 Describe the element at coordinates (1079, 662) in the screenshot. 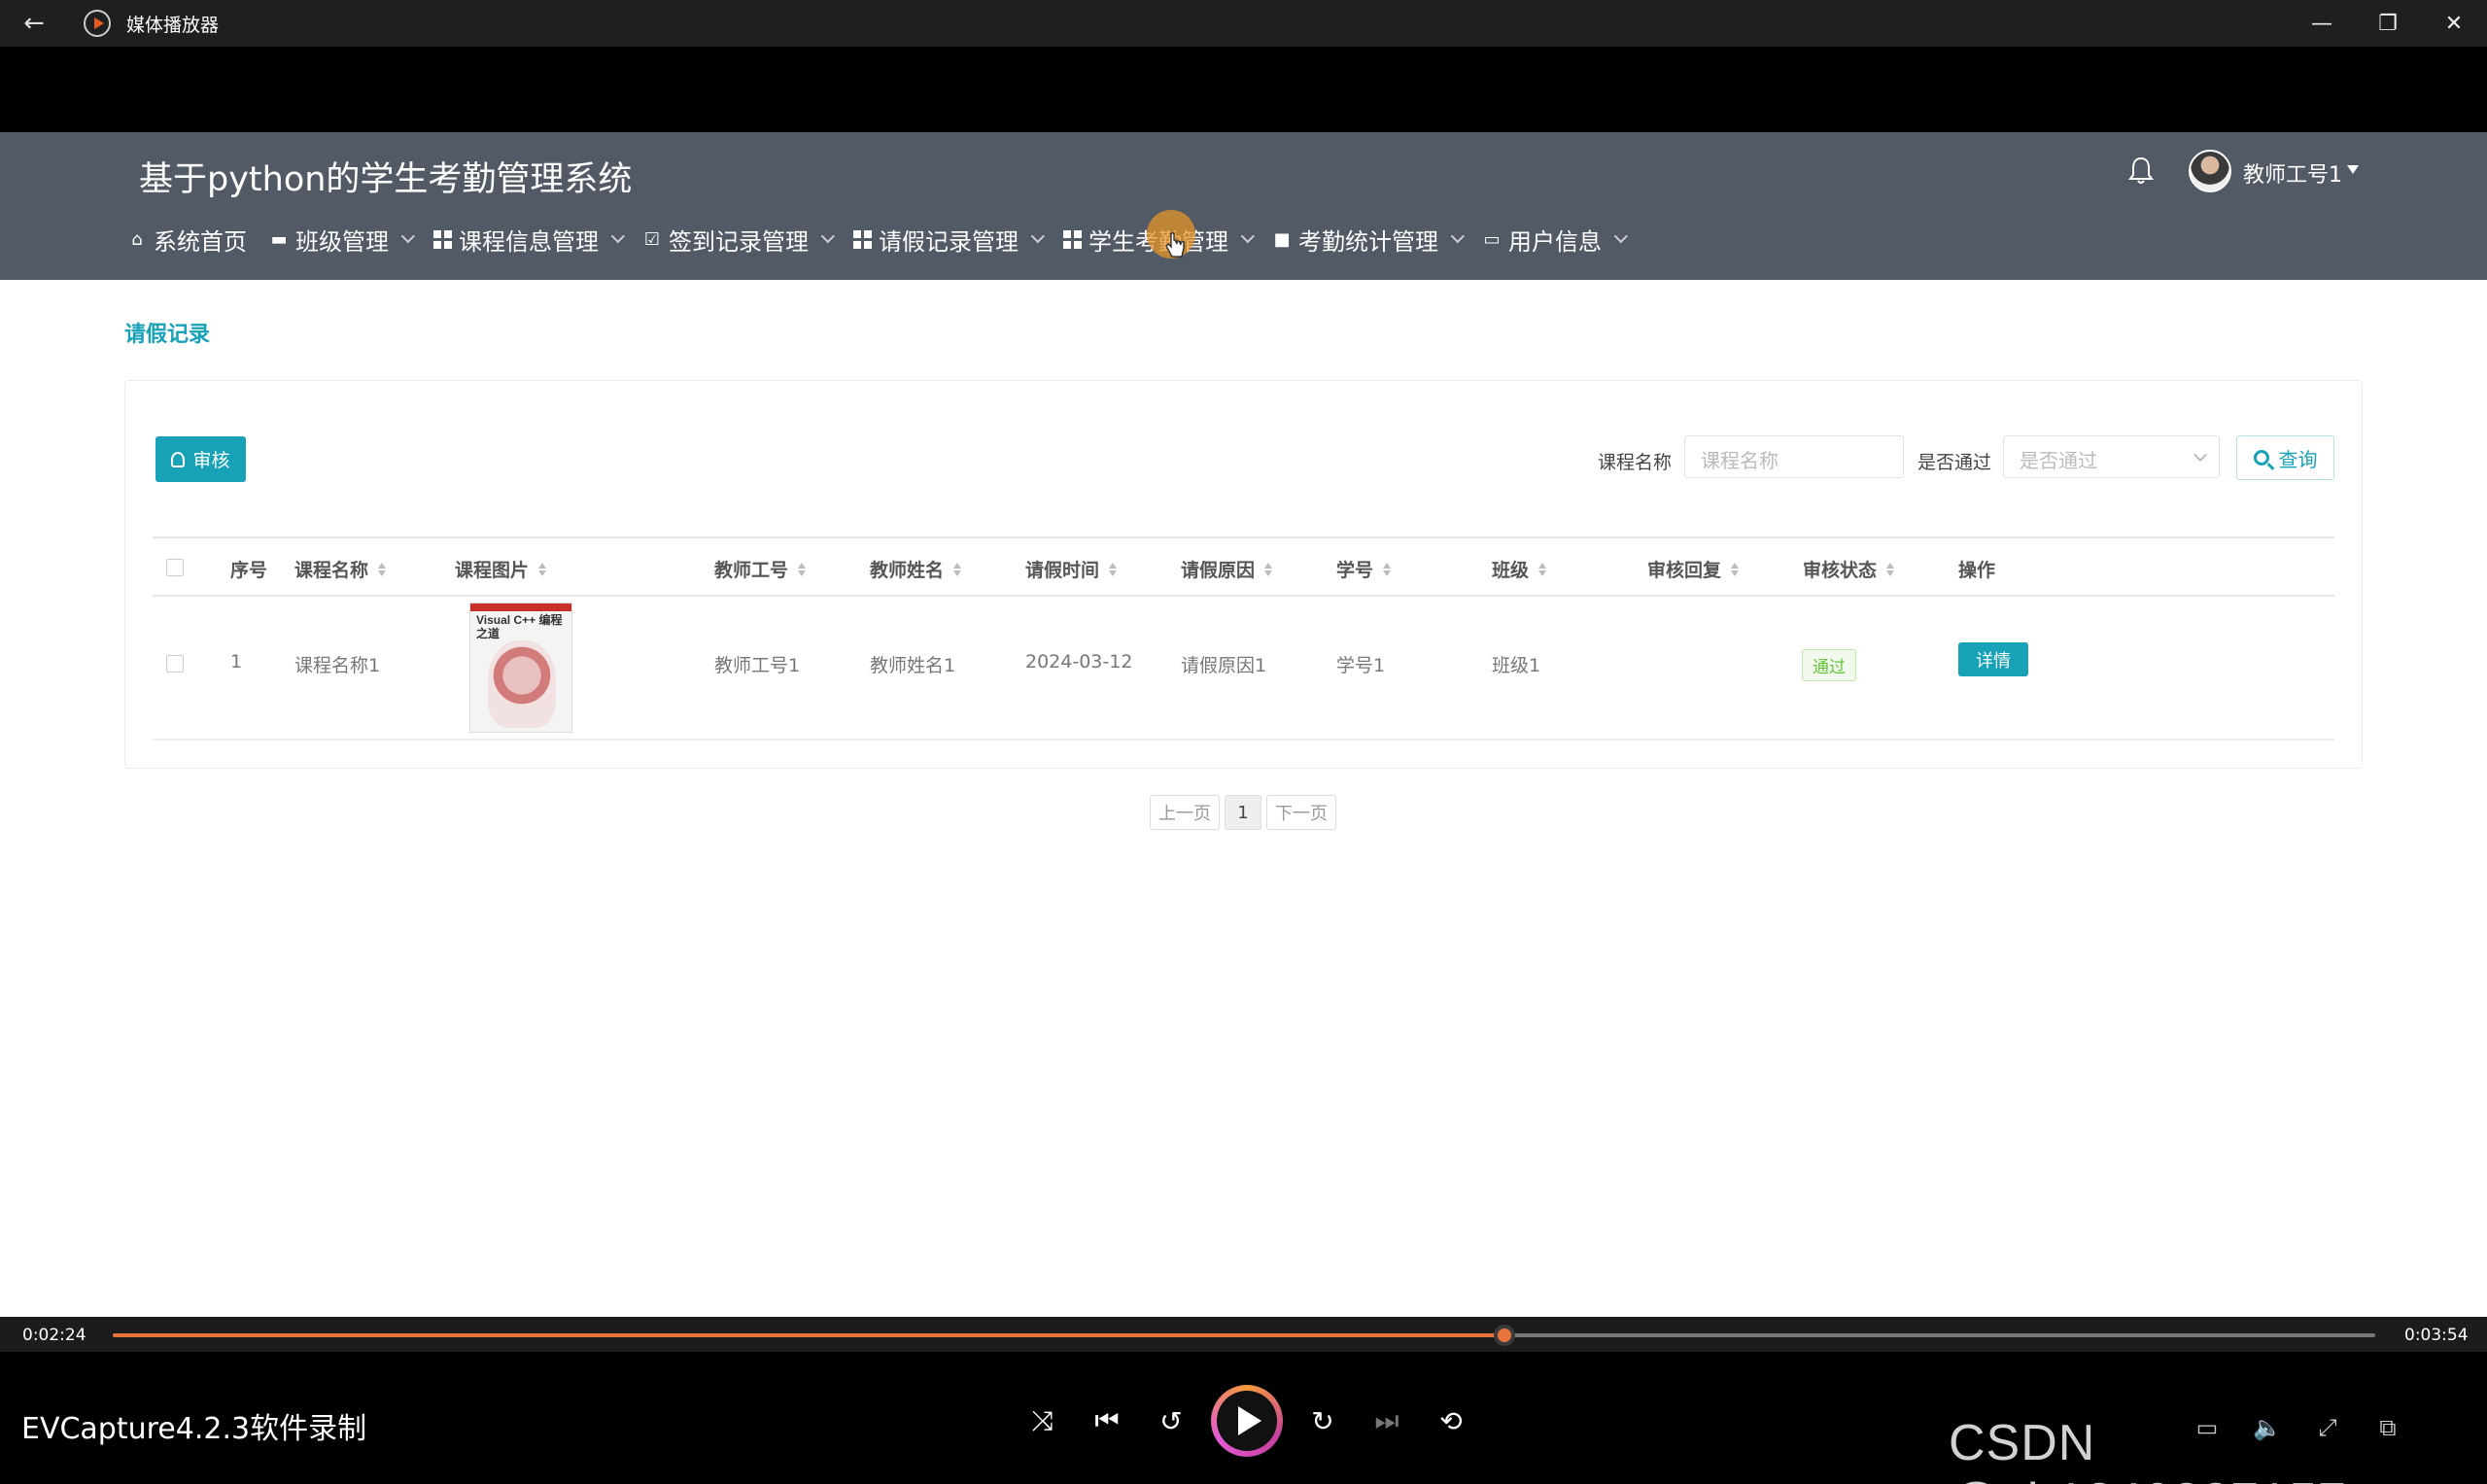

I see `cell-leave-time: 2024-03-12` at that location.